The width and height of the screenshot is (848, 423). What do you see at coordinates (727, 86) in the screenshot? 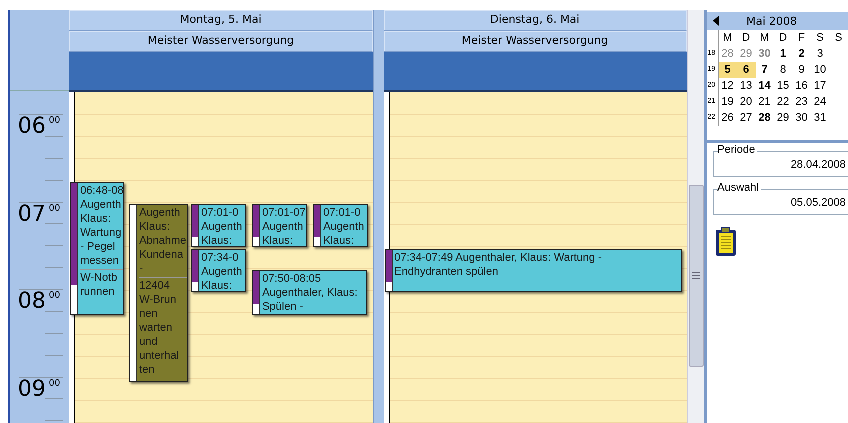
I see `calendar-day: 12` at bounding box center [727, 86].